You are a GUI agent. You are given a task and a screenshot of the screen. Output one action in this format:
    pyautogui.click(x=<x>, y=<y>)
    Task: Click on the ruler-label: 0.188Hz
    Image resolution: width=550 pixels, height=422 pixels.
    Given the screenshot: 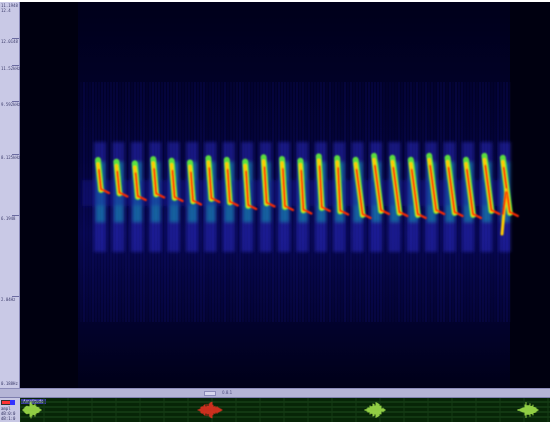 What is the action you would take?
    pyautogui.click(x=9, y=383)
    